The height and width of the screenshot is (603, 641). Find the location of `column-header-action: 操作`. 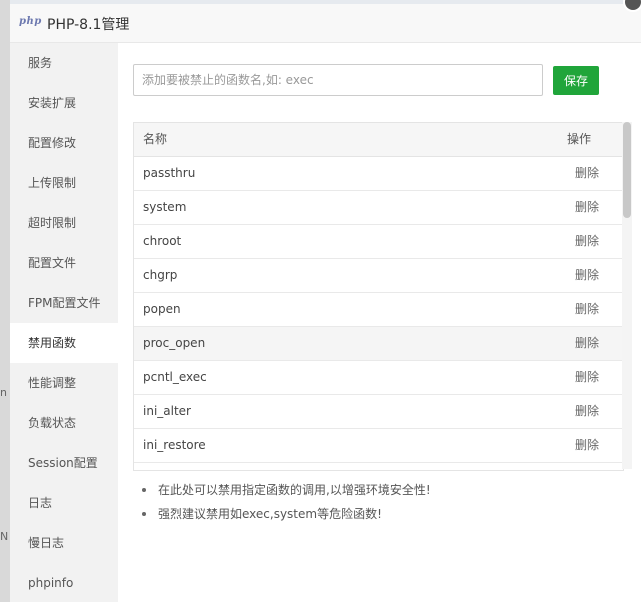

column-header-action: 操作 is located at coordinates (578, 139).